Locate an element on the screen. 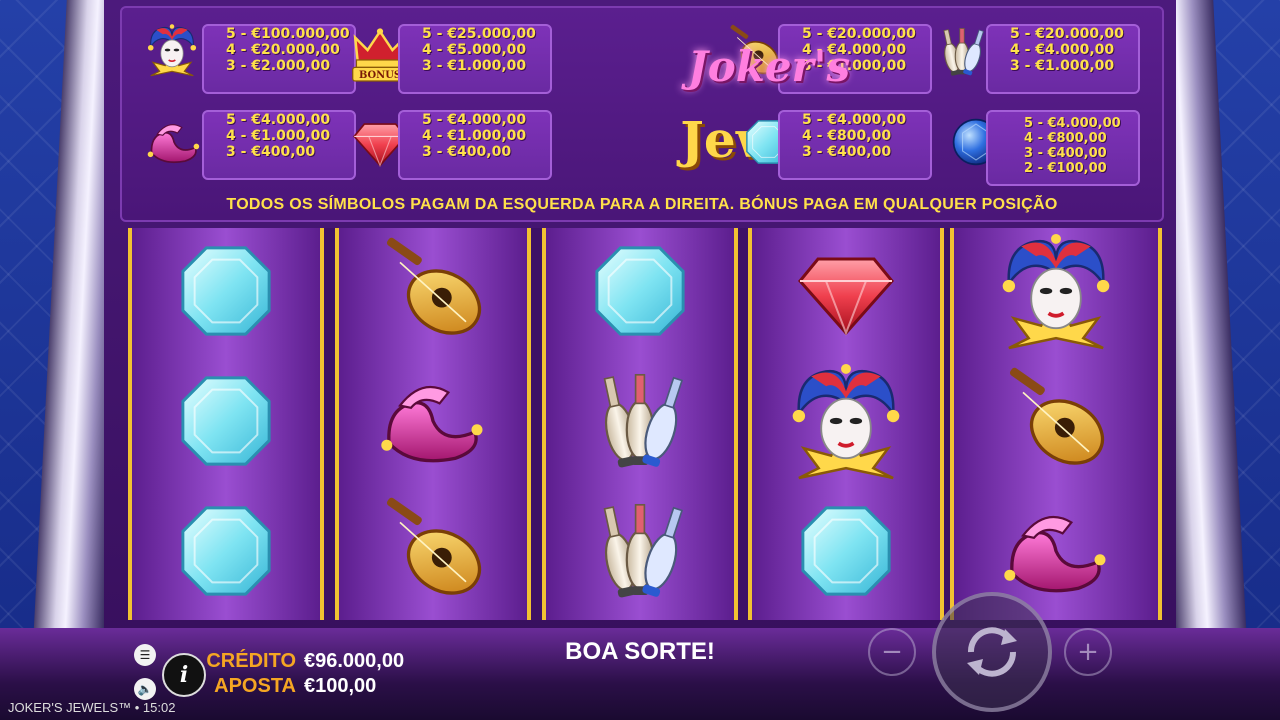 This screenshot has height=720, width=1280. minus-icon: − is located at coordinates (892, 652).